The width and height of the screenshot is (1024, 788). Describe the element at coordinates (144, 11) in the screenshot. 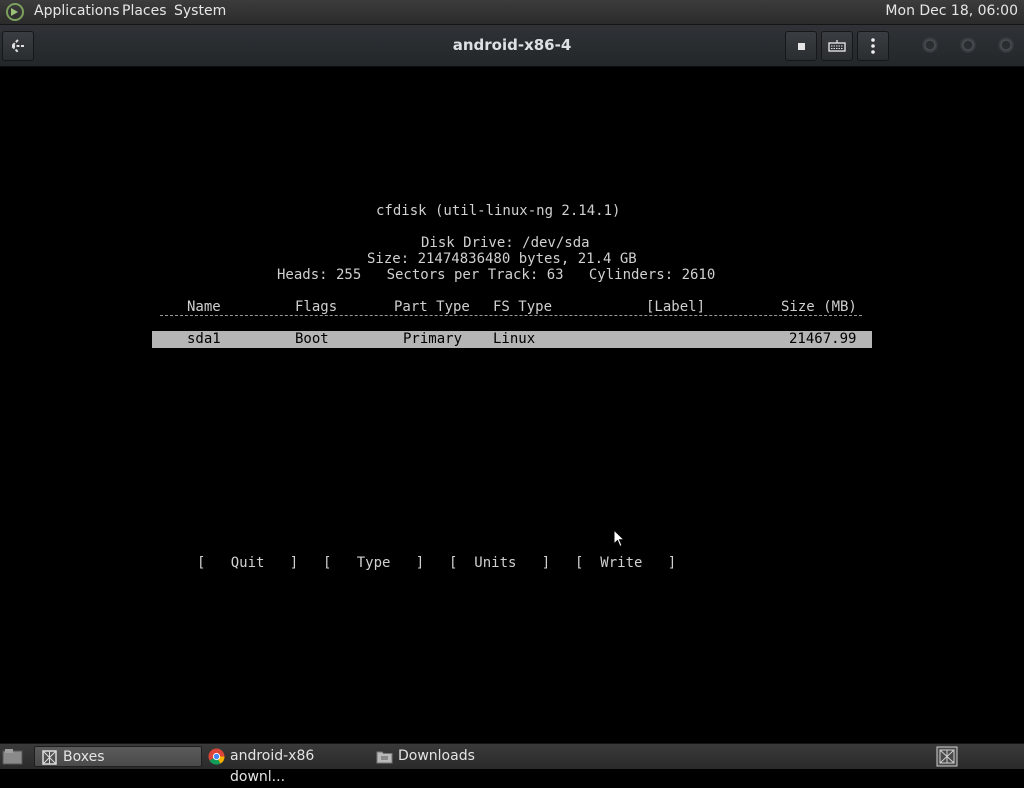

I see `menu-places: Places` at that location.